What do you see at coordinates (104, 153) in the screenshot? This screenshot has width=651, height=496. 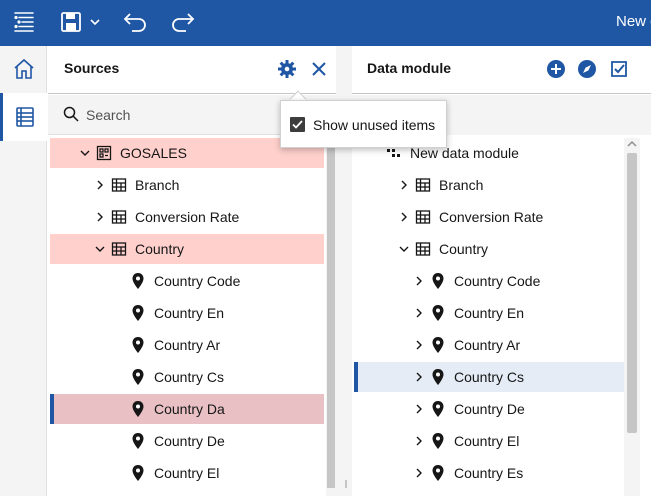 I see `schema-icon` at bounding box center [104, 153].